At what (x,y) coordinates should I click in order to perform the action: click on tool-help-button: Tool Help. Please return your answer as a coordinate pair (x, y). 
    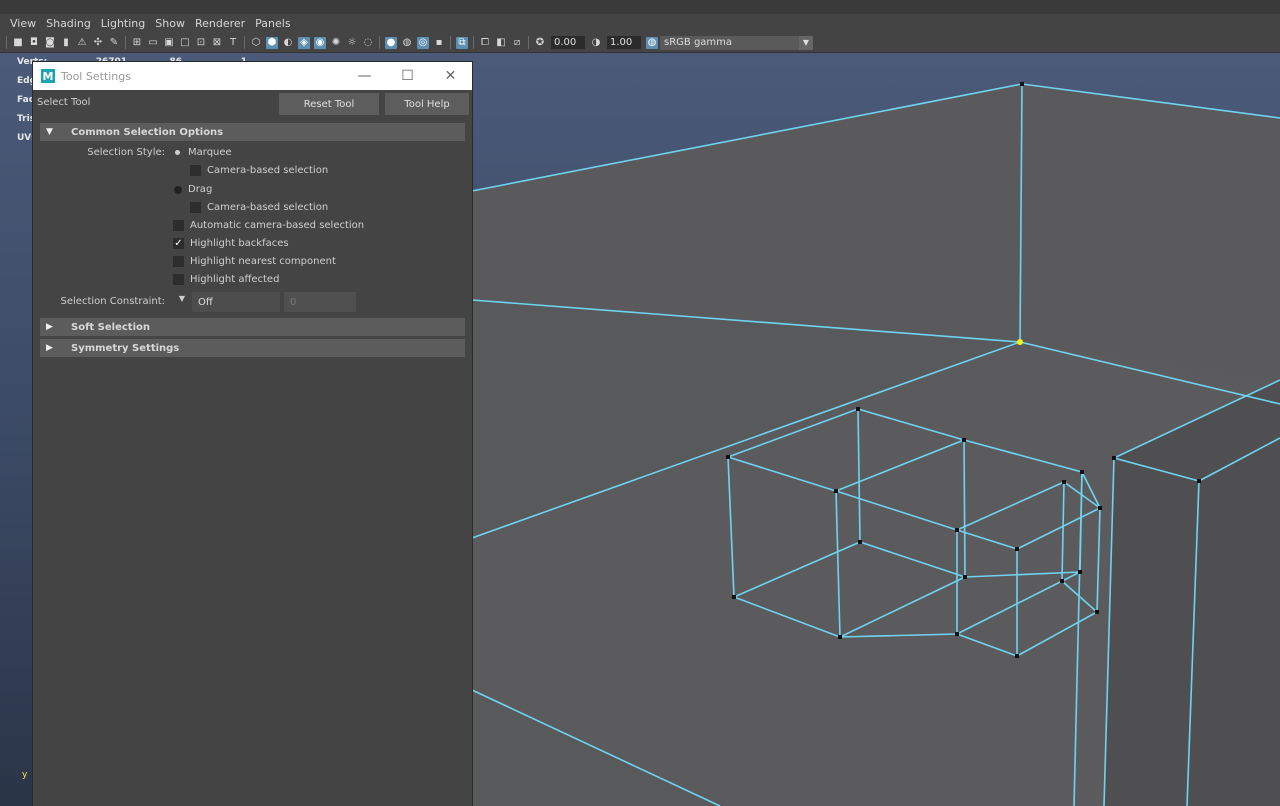
    Looking at the image, I should click on (427, 104).